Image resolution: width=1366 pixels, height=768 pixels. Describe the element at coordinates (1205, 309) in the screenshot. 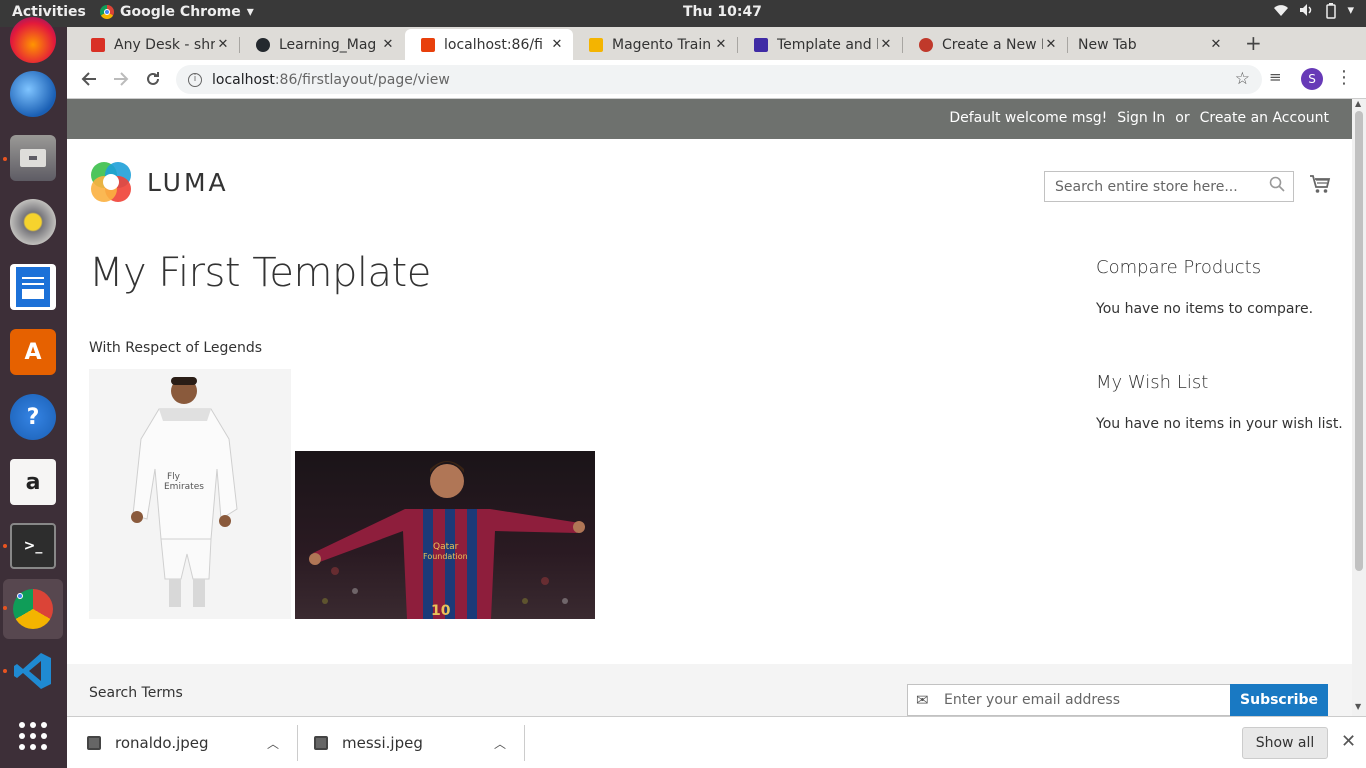

I see `compare-empty-text: You have no items to compare.` at that location.